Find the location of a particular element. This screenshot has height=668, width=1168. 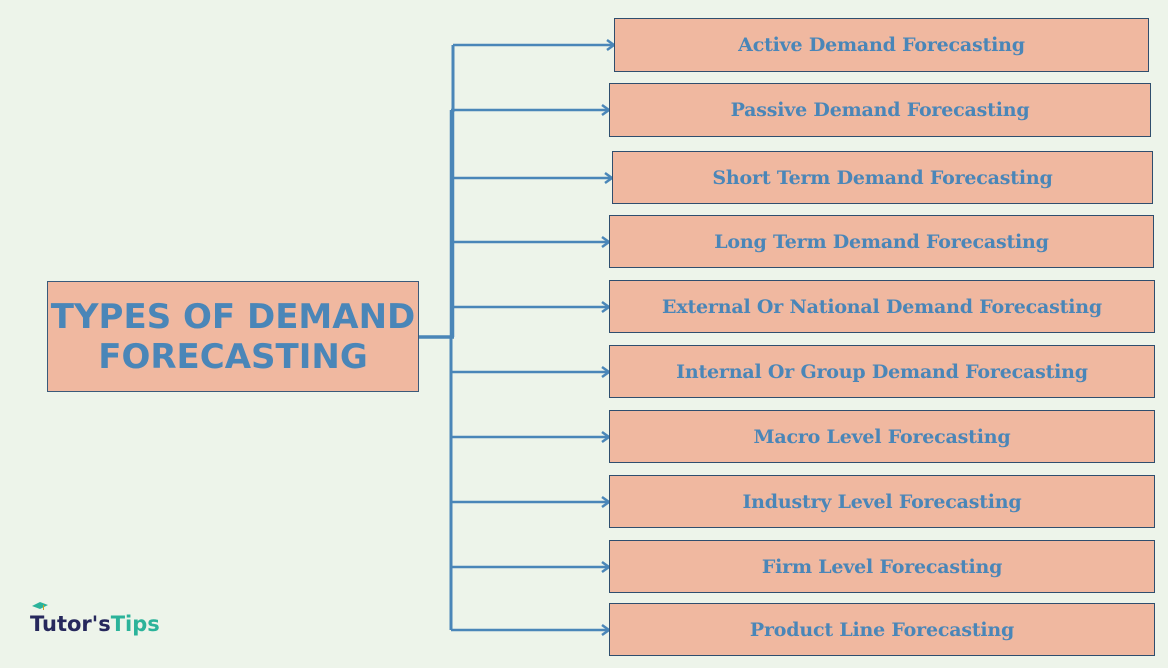

type-label: Long Term Demand Forecasting is located at coordinates (881, 241).